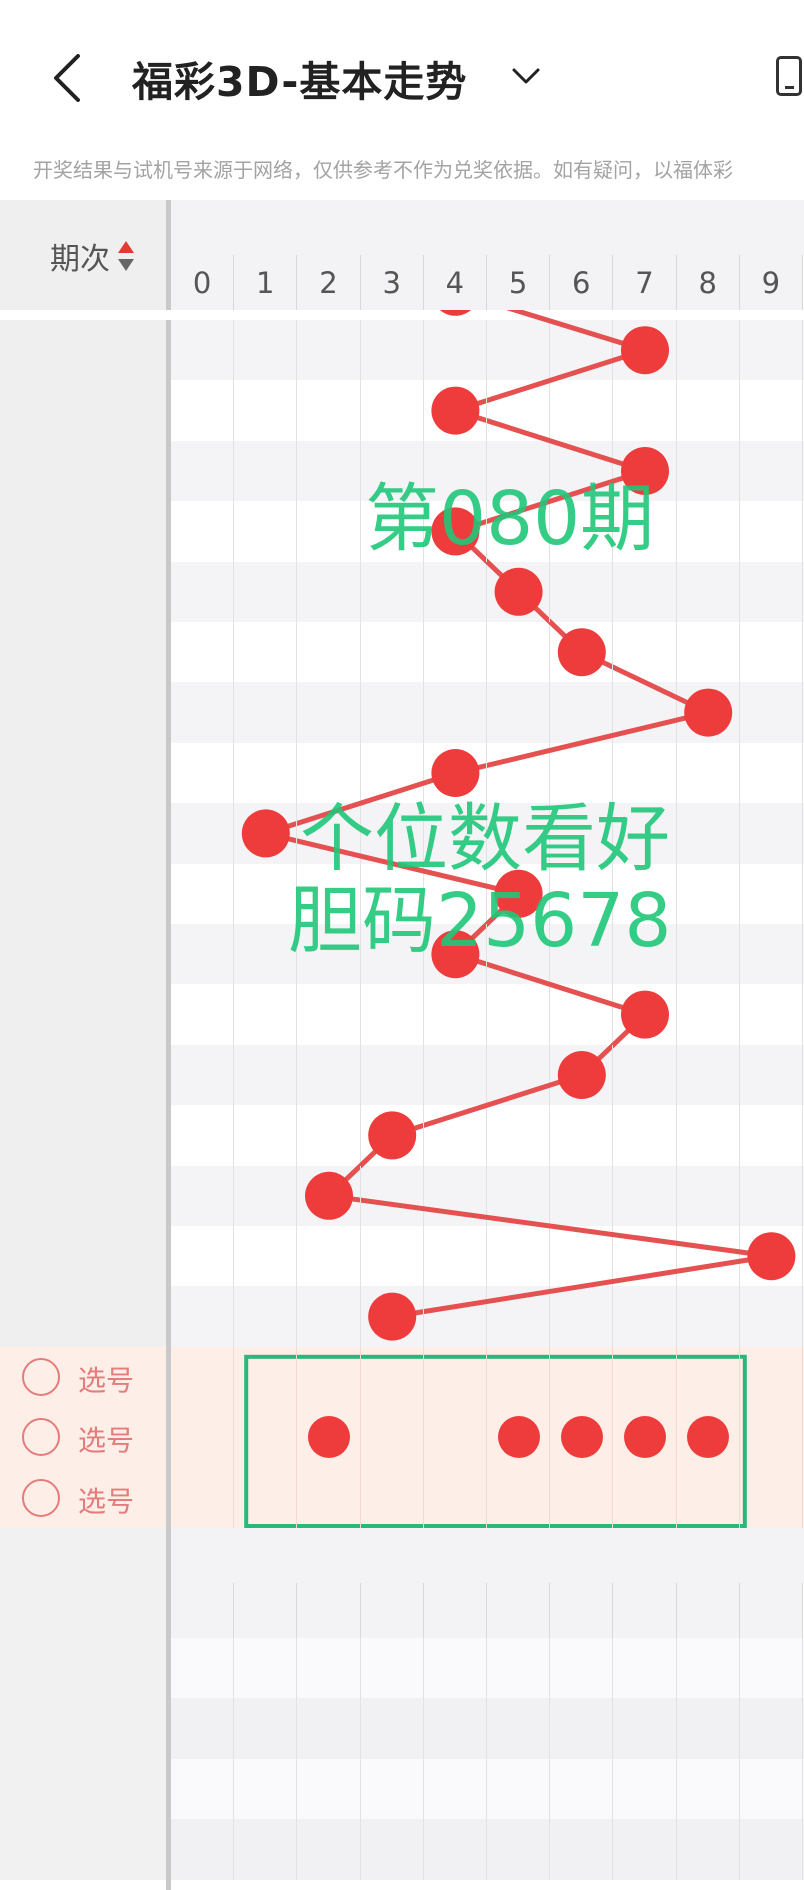 The height and width of the screenshot is (1890, 804). Describe the element at coordinates (168, 1709) in the screenshot. I see `stats-separator` at that location.